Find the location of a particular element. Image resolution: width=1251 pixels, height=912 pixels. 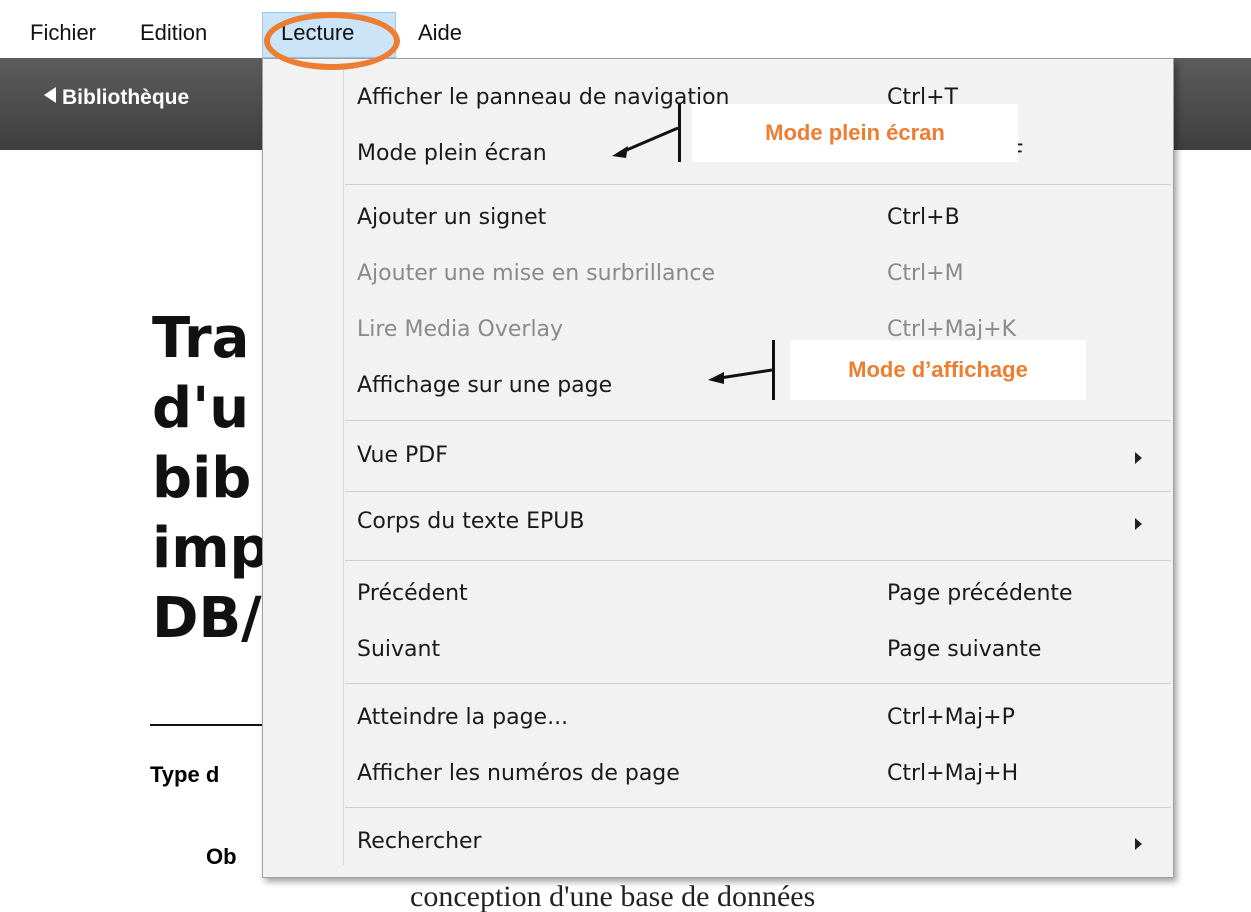

arrow-fullscreen is located at coordinates (650, 140).